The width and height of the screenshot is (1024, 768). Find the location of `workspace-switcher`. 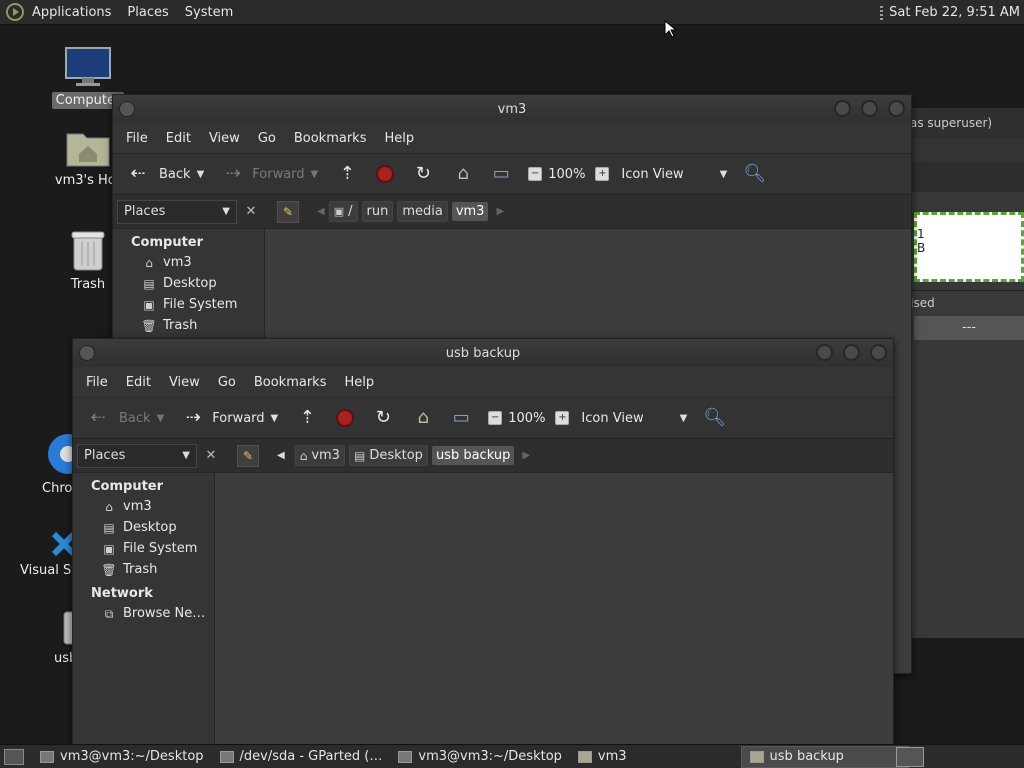

workspace-switcher is located at coordinates (910, 757).